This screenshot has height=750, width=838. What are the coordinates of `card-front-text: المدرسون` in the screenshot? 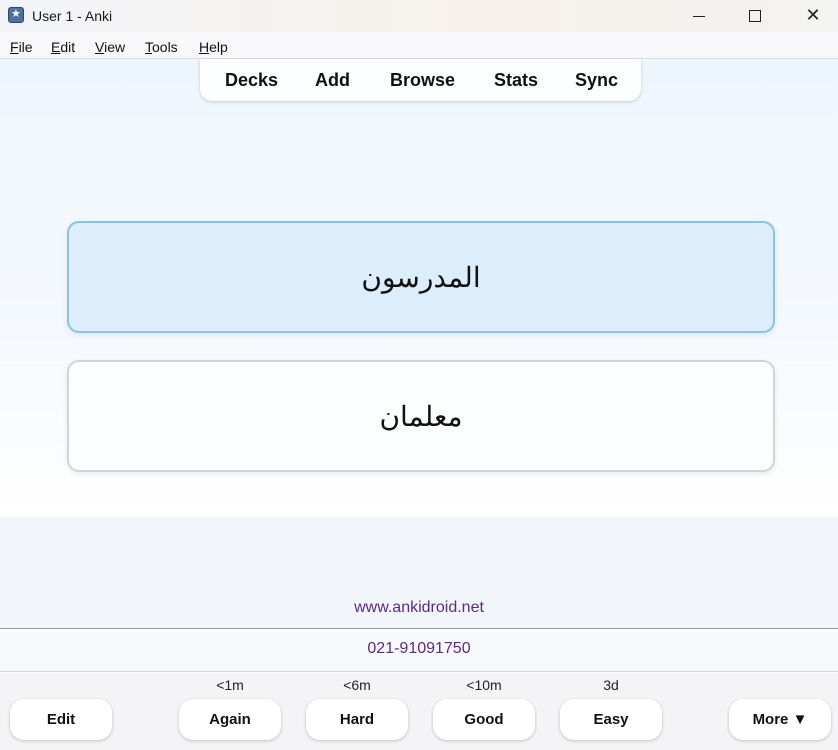 It's located at (421, 277).